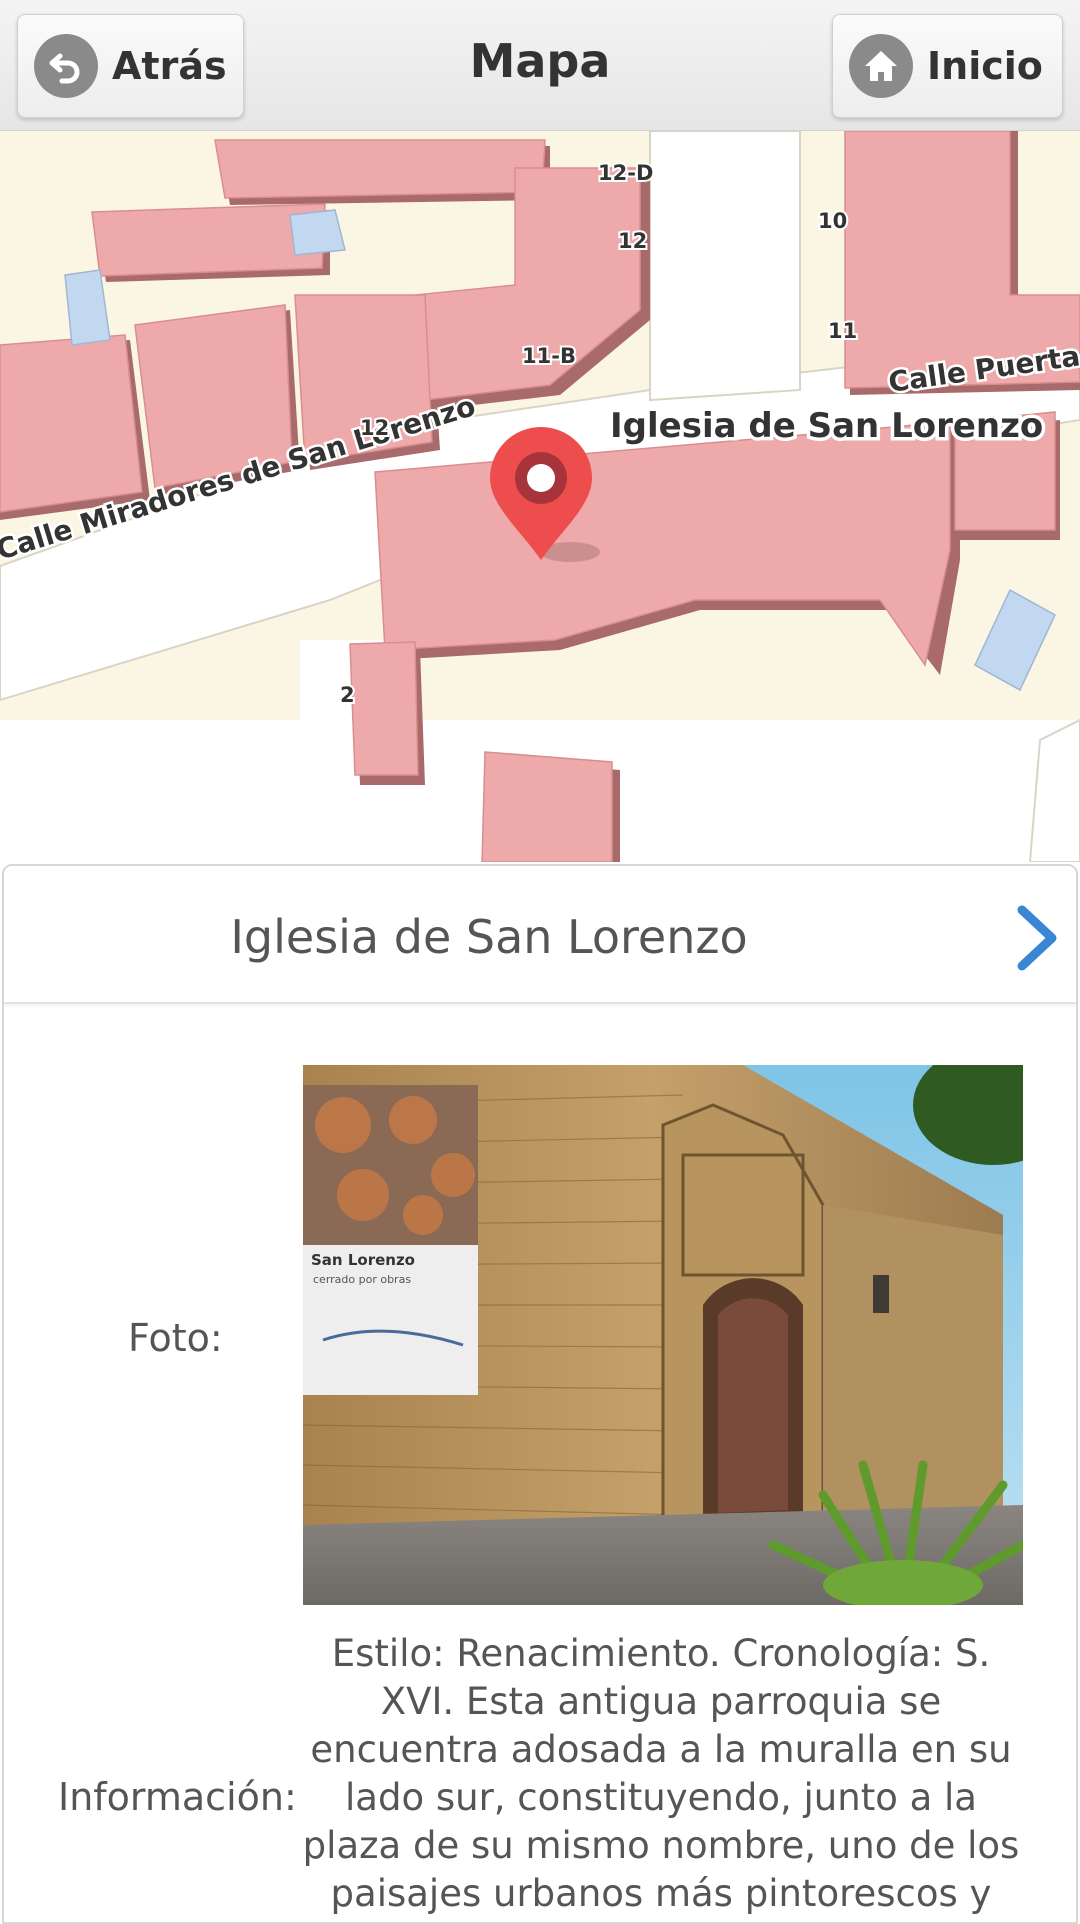 Image resolution: width=1080 pixels, height=1924 pixels. What do you see at coordinates (347, 695) in the screenshot?
I see `house-number: 2` at bounding box center [347, 695].